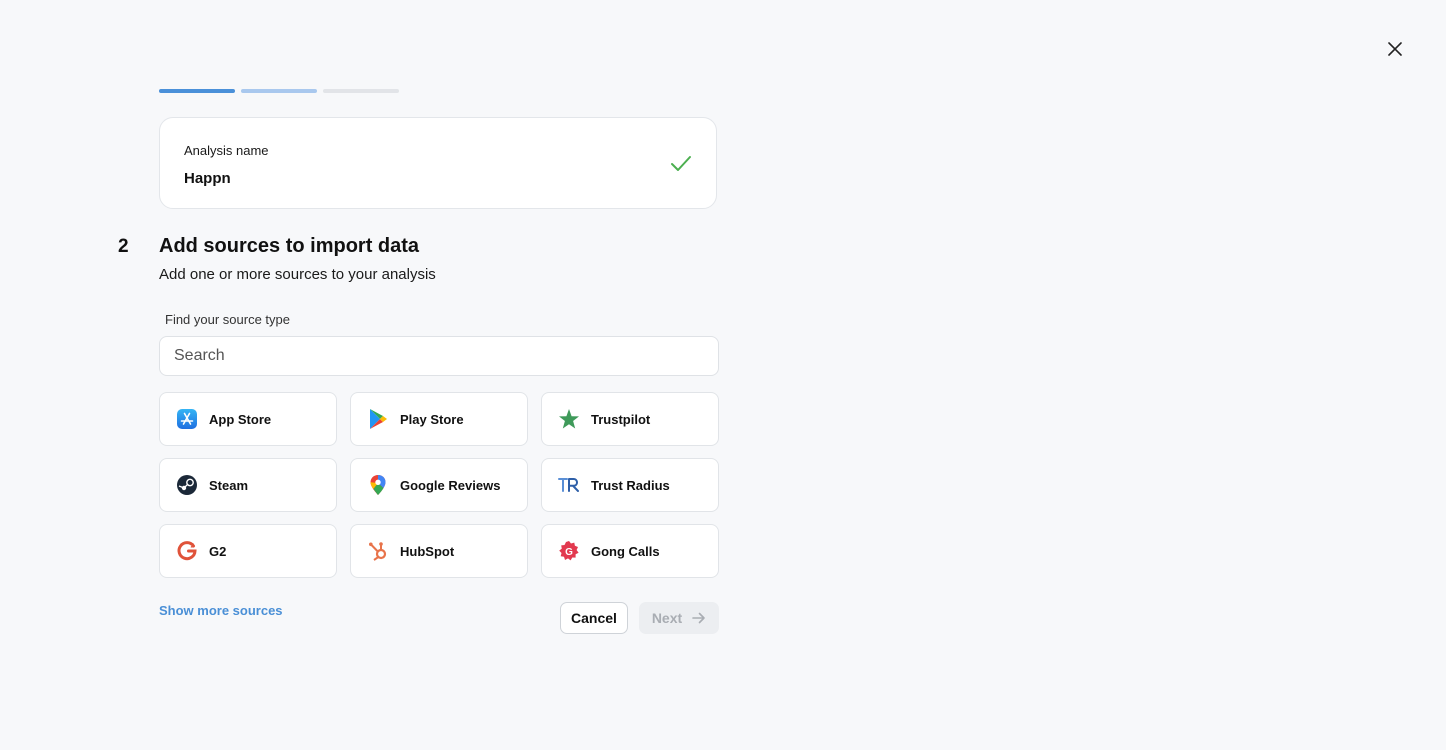  I want to click on source-play-store: Play Store, so click(439, 419).